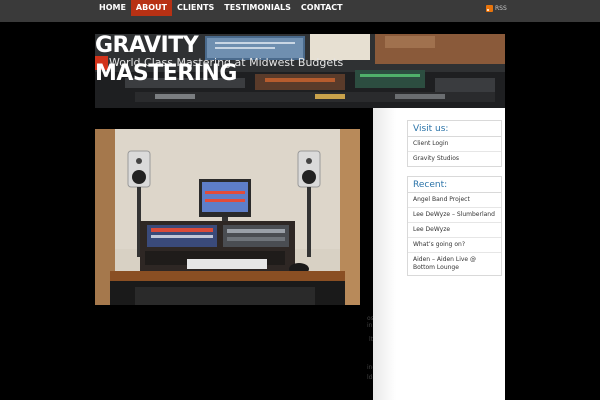 The image size is (600, 400). What do you see at coordinates (166, 74) in the screenshot?
I see `logo-text-line-2: MASTERING` at bounding box center [166, 74].